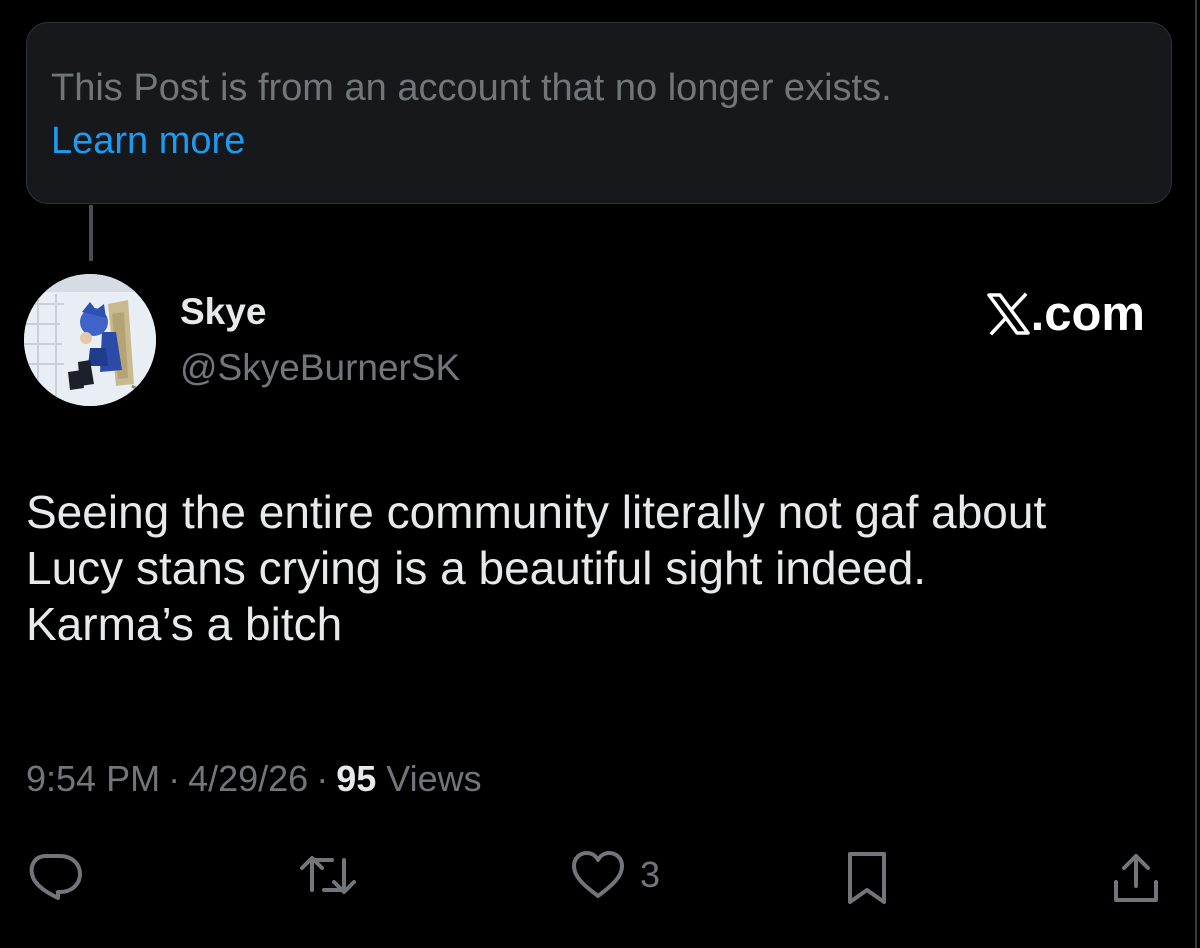 The width and height of the screenshot is (1200, 948). I want to click on x-com-watermark: .com, so click(1065, 314).